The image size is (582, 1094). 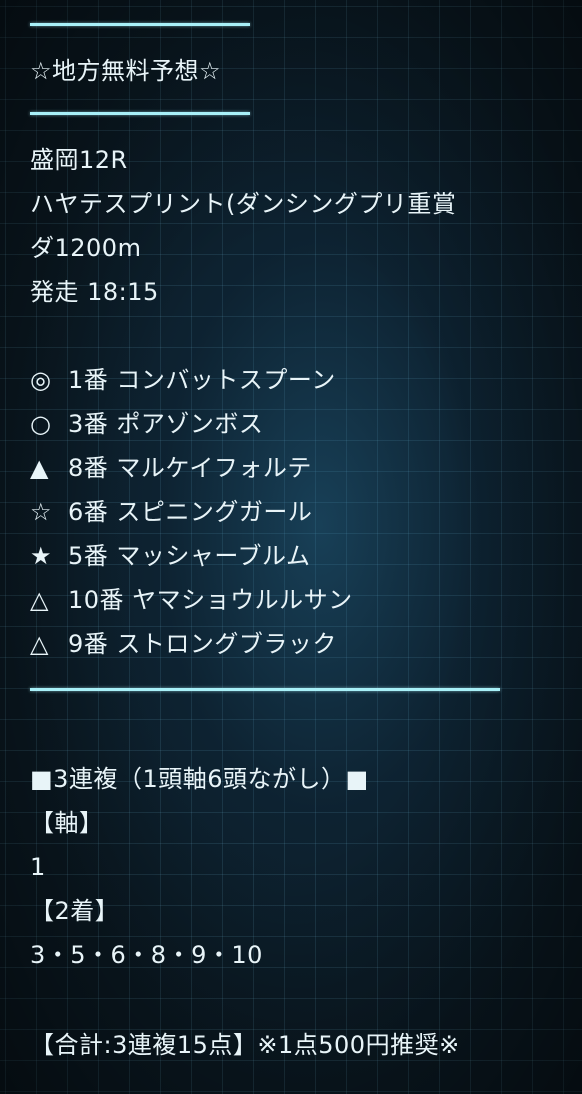 I want to click on race-name: ハヤテスプリント(ダンシングプリ重賞, so click(x=243, y=204).